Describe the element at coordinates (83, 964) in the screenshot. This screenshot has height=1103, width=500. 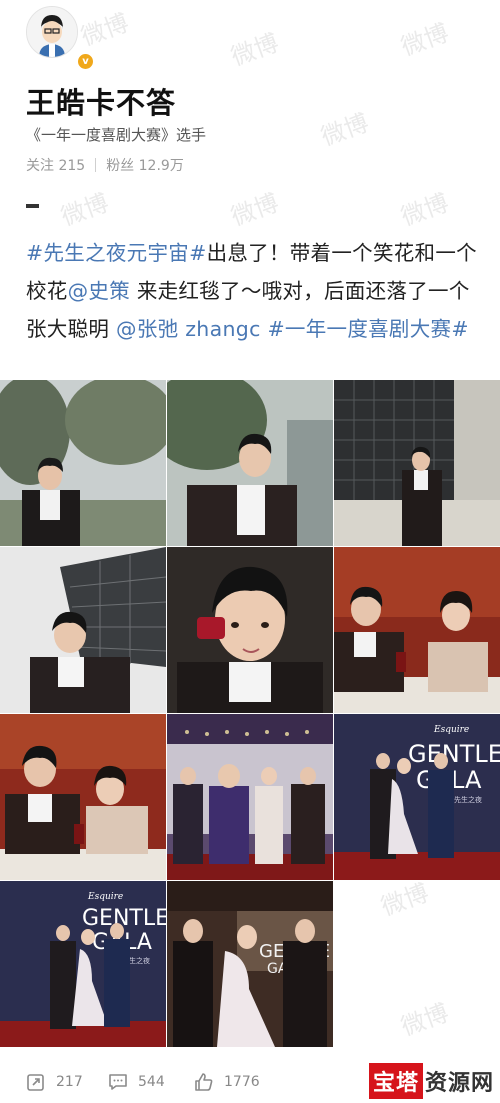
I see `photo-10: Esquire GENTLE GALA 先生之夜` at that location.